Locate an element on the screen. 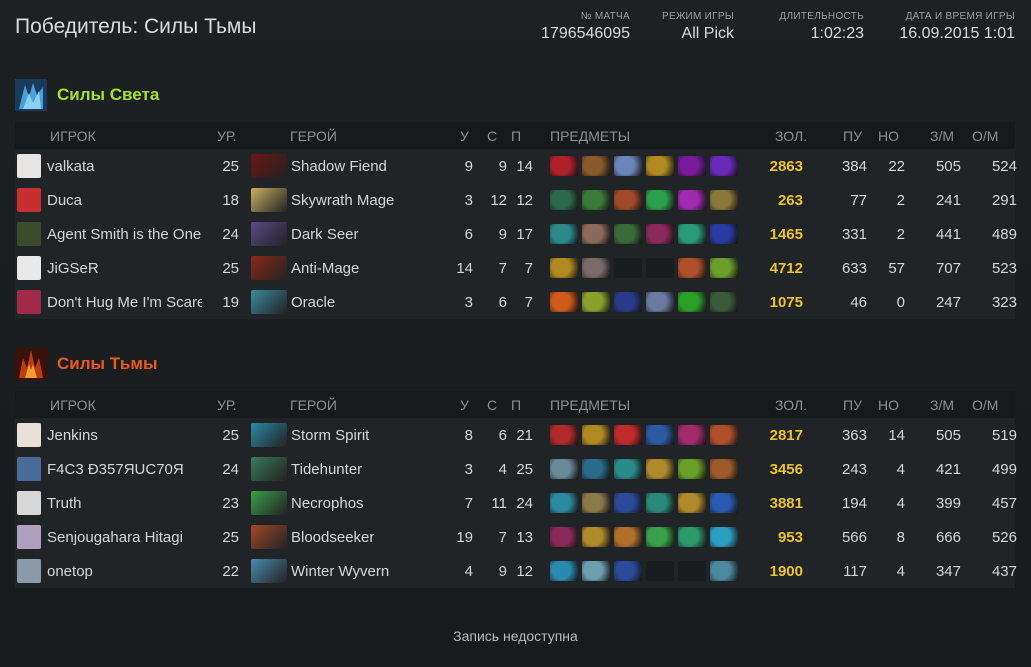 The image size is (1031, 667). player-name: valkata is located at coordinates (124, 166).